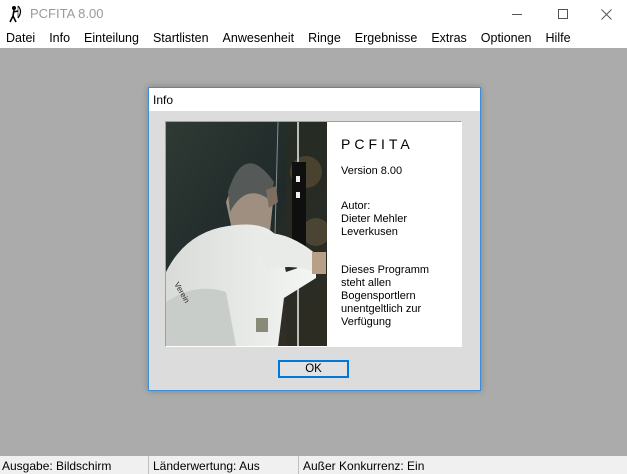 The image size is (627, 474). What do you see at coordinates (67, 13) in the screenshot?
I see `window-title: PCFITA 8.00` at bounding box center [67, 13].